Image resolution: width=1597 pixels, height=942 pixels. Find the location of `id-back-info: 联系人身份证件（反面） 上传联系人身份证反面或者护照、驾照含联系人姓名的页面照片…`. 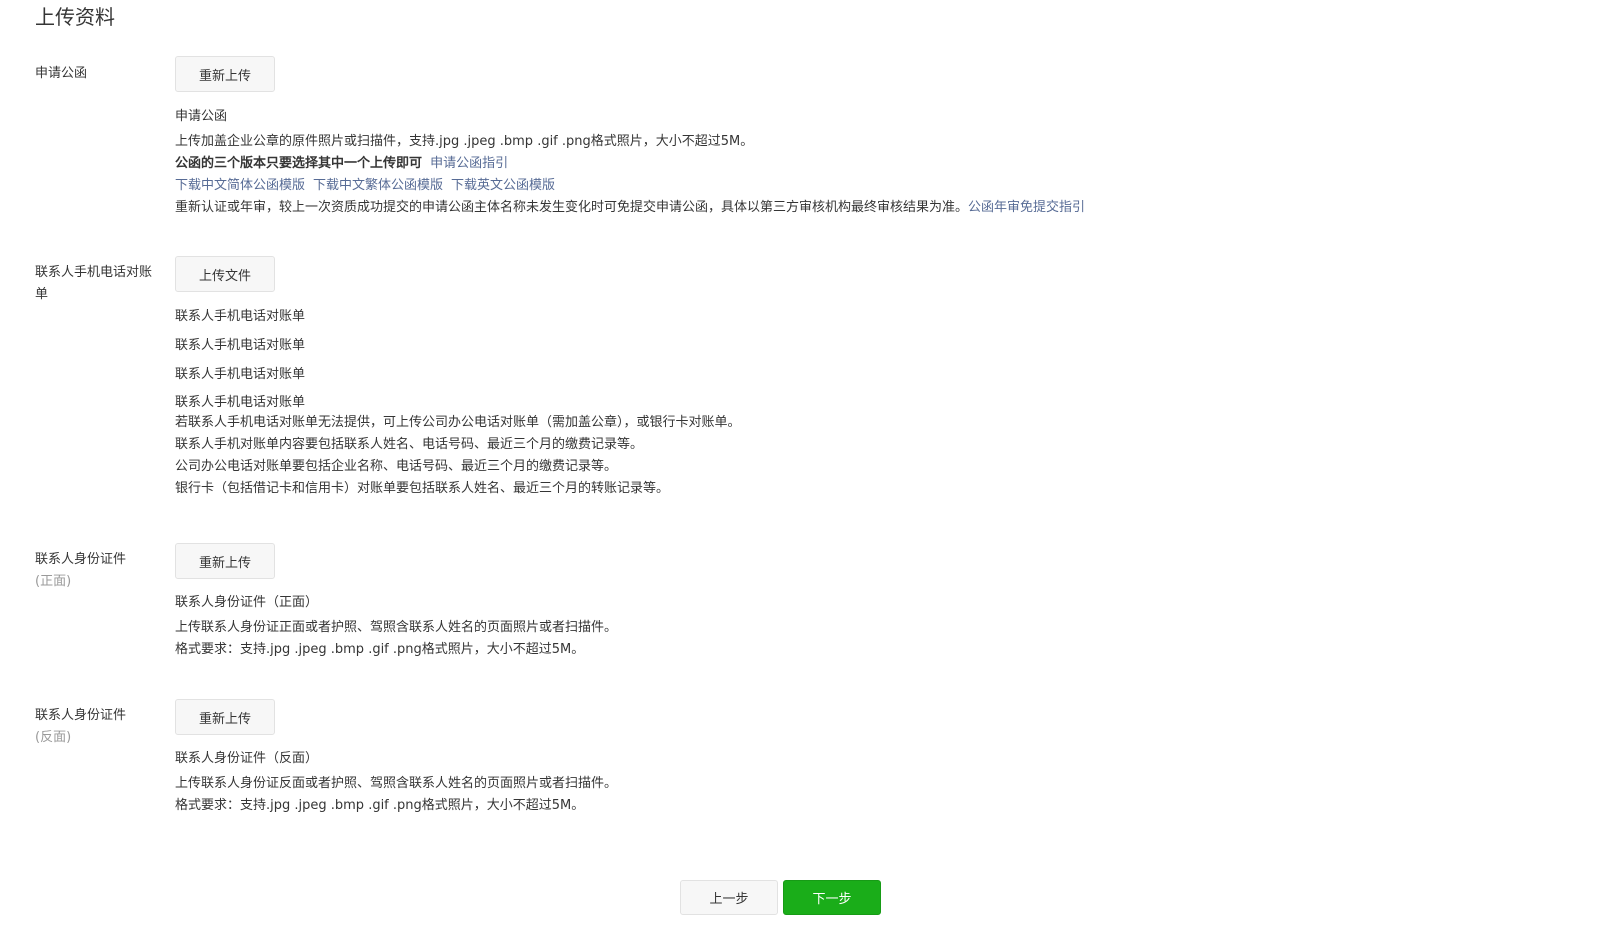

id-back-info: 联系人身份证件（反面） 上传联系人身份证反面或者护照、驾照含联系人姓名的页面照片… is located at coordinates (775, 782).